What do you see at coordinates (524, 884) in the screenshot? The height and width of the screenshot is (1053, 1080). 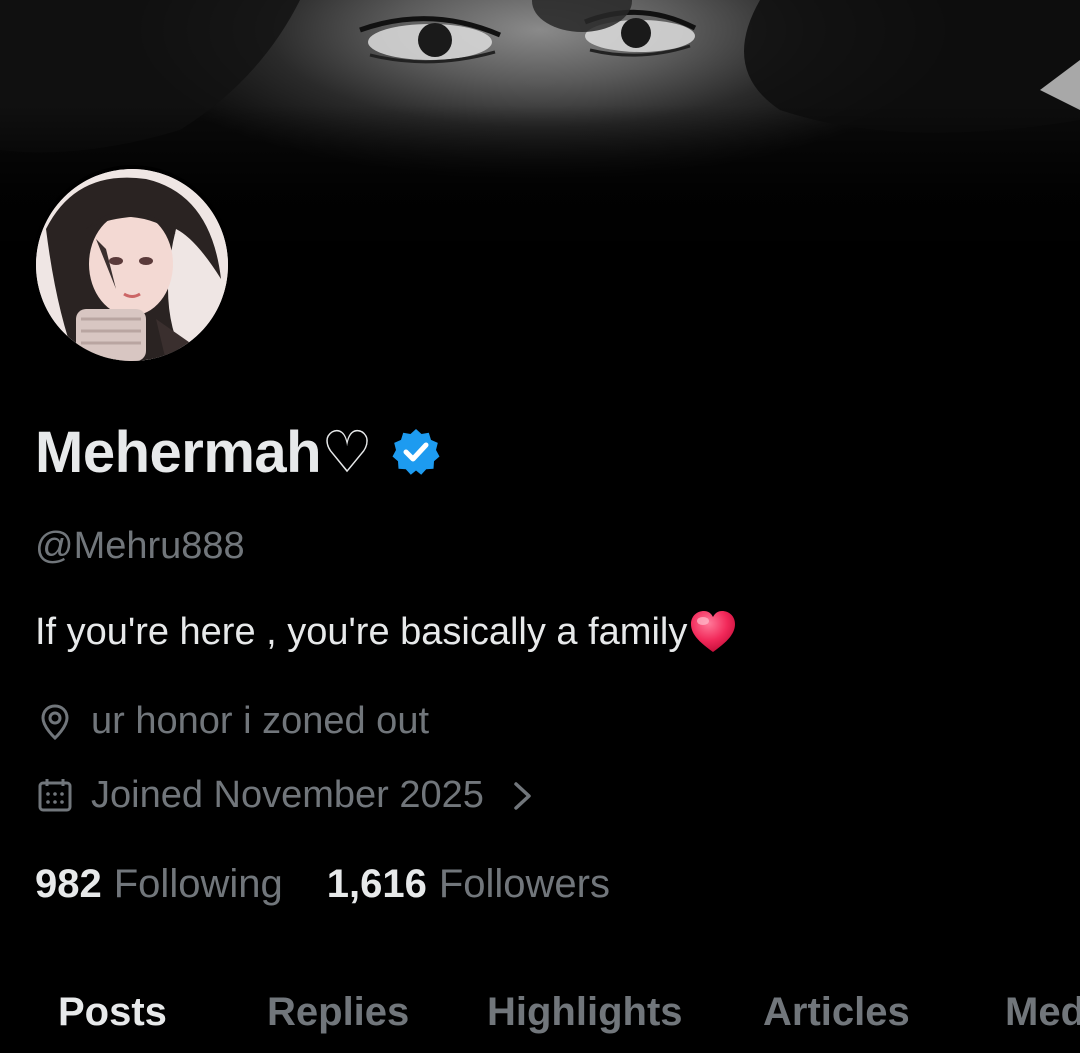 I see `followers-label: Followers` at bounding box center [524, 884].